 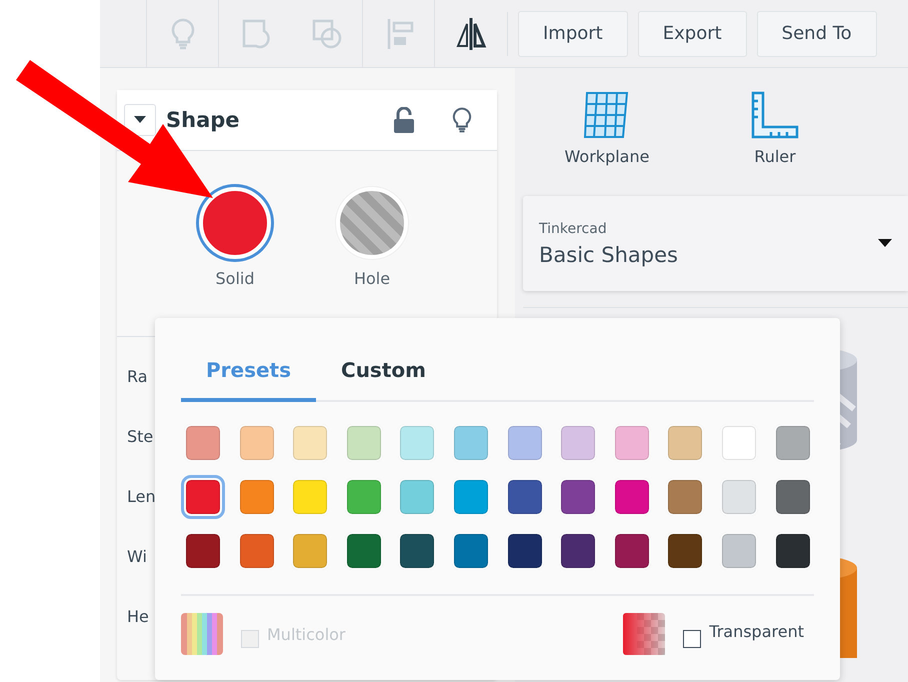 What do you see at coordinates (138, 617) in the screenshot?
I see `property-label: He` at bounding box center [138, 617].